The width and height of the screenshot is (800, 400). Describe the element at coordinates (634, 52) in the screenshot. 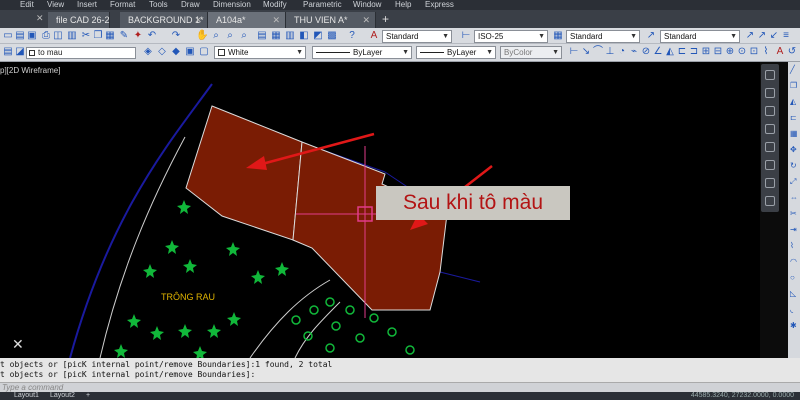

I see `jogged-icon: ⌁` at that location.